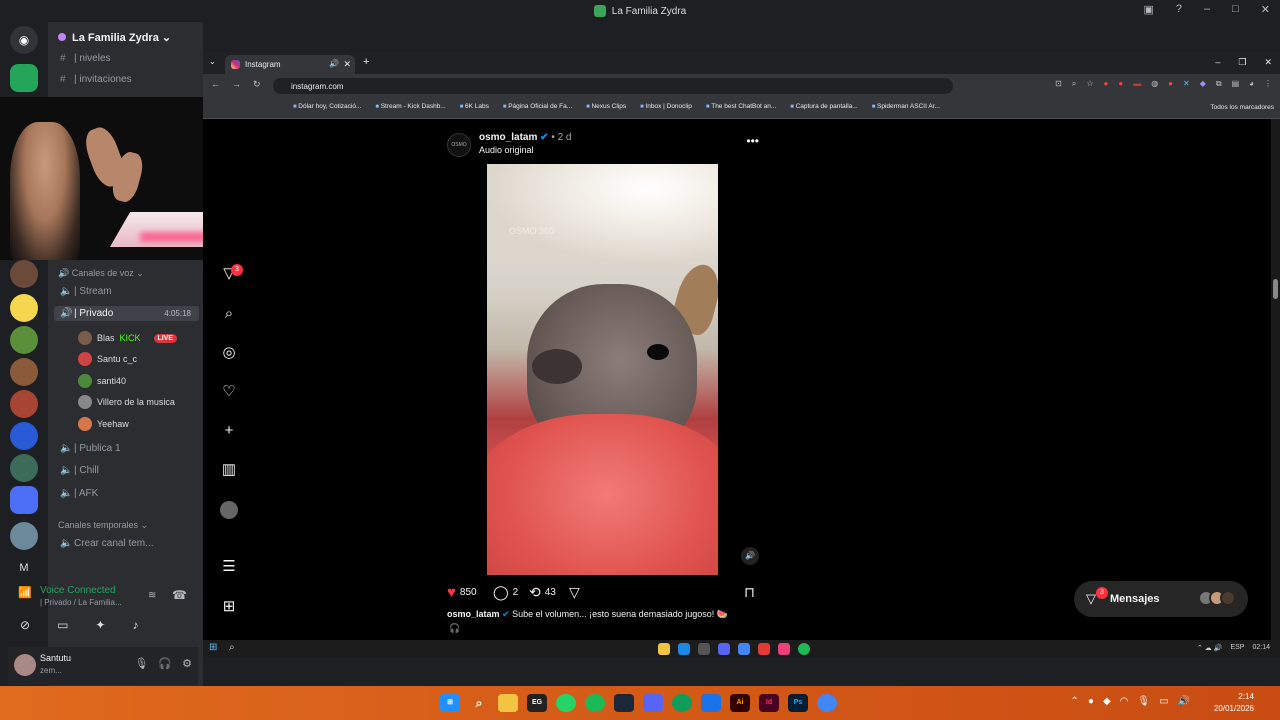  What do you see at coordinates (624, 703) in the screenshot?
I see `steam-icon` at bounding box center [624, 703].